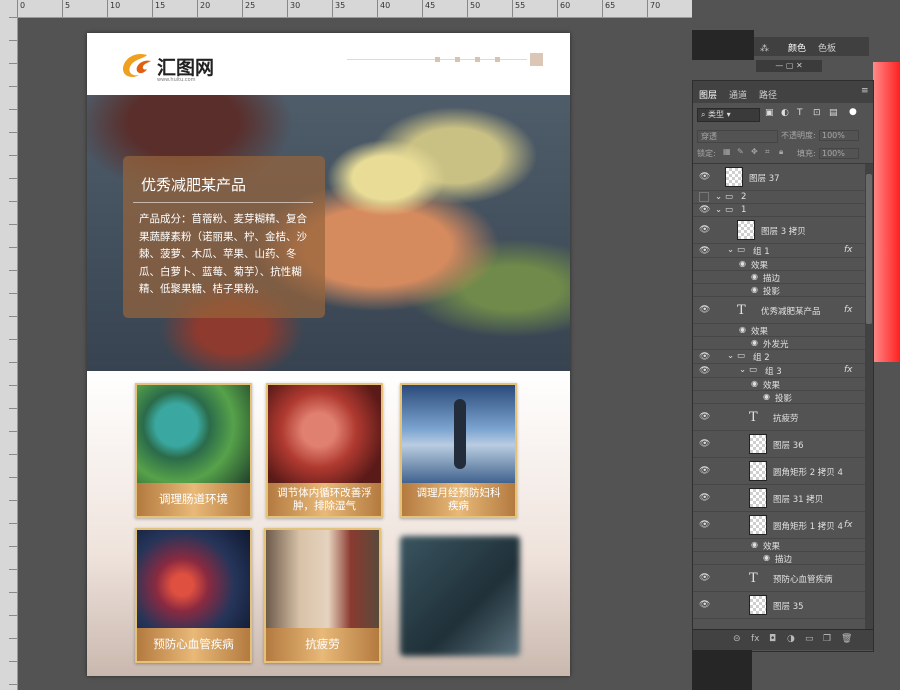 This screenshot has width=900, height=690. I want to click on layer-row: 👁︎ 图层 37, so click(779, 177).